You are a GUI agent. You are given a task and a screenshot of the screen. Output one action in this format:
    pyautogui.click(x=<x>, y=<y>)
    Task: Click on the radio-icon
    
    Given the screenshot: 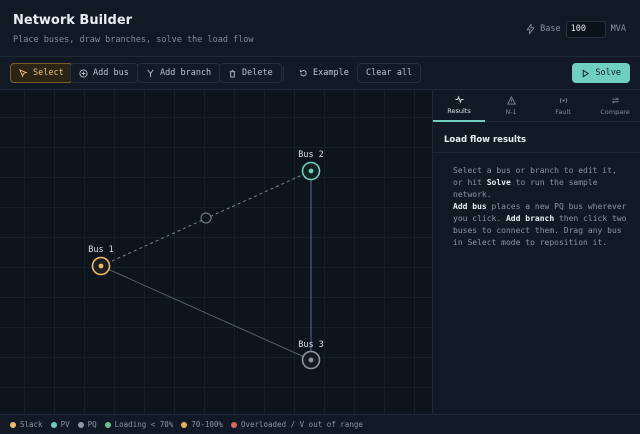 What is the action you would take?
    pyautogui.click(x=563, y=100)
    